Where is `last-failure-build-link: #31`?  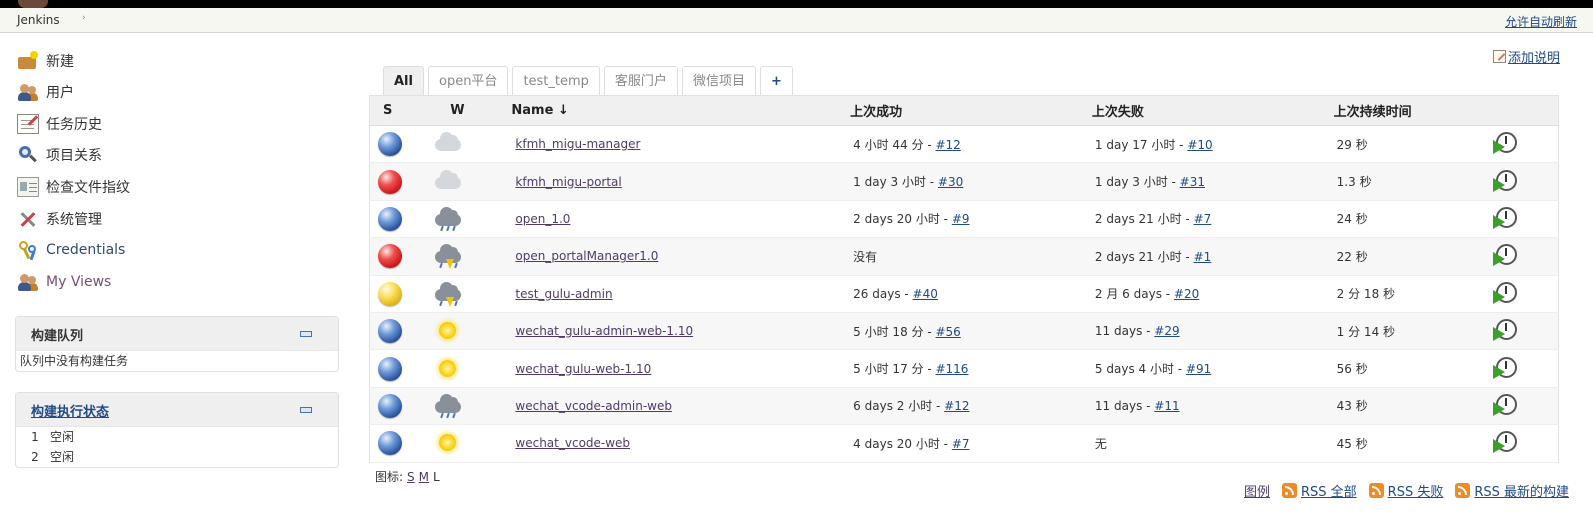 last-failure-build-link: #31 is located at coordinates (1192, 182).